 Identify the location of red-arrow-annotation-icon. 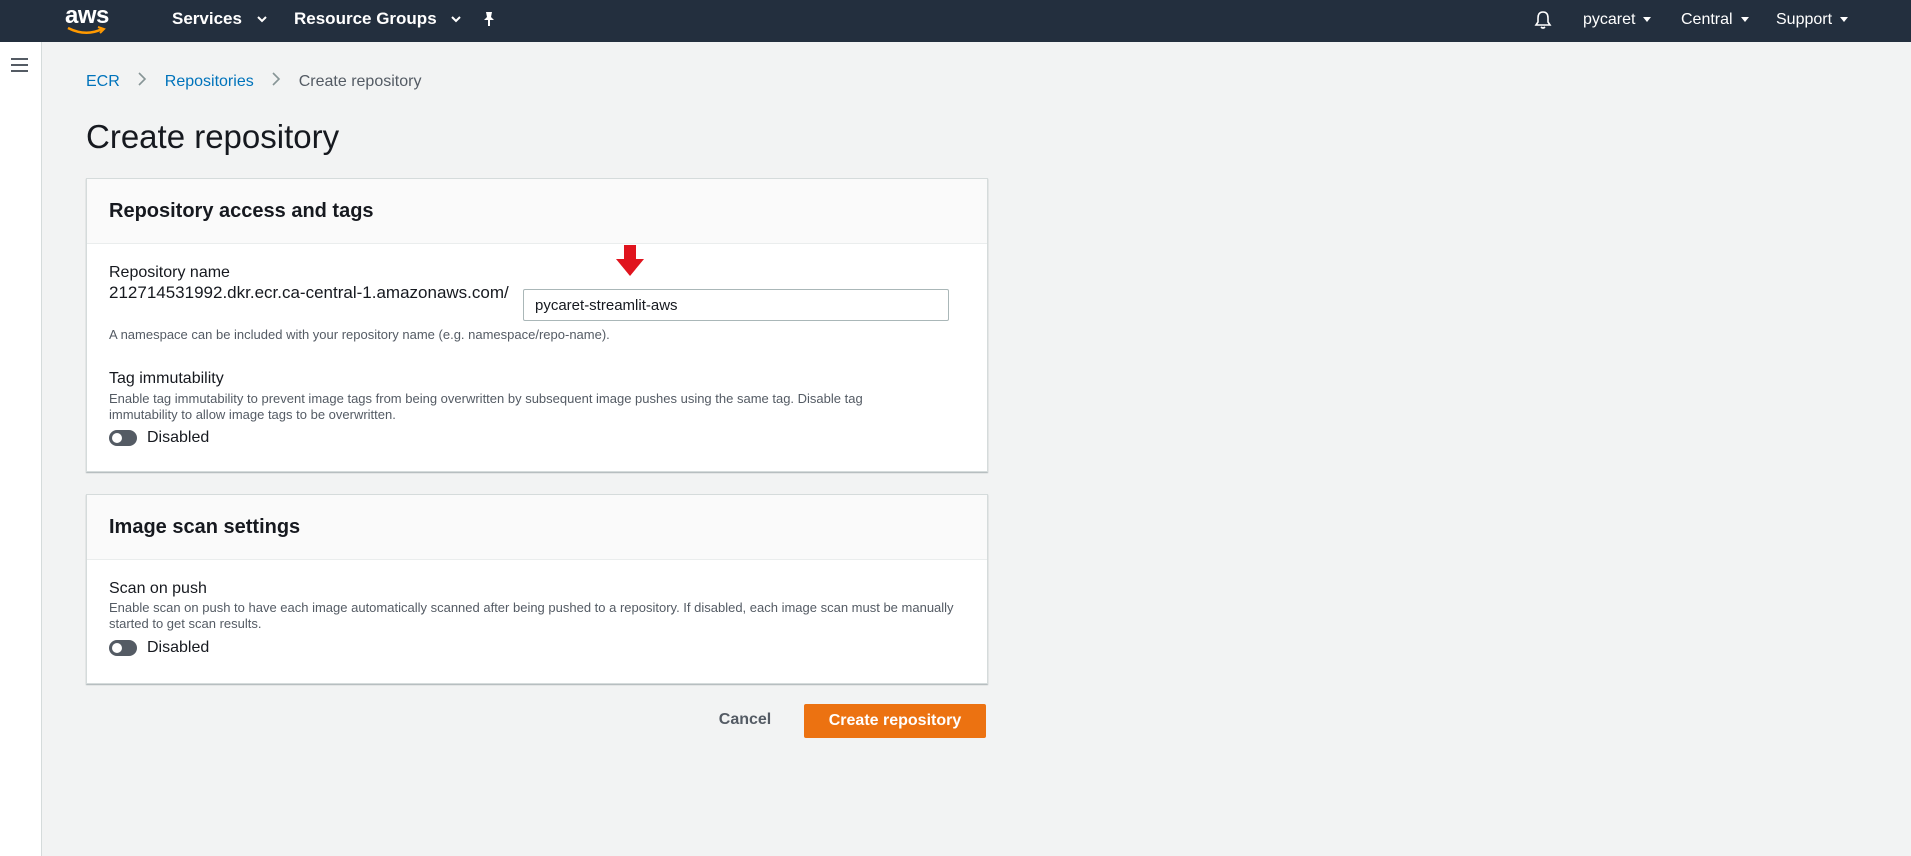
(630, 260).